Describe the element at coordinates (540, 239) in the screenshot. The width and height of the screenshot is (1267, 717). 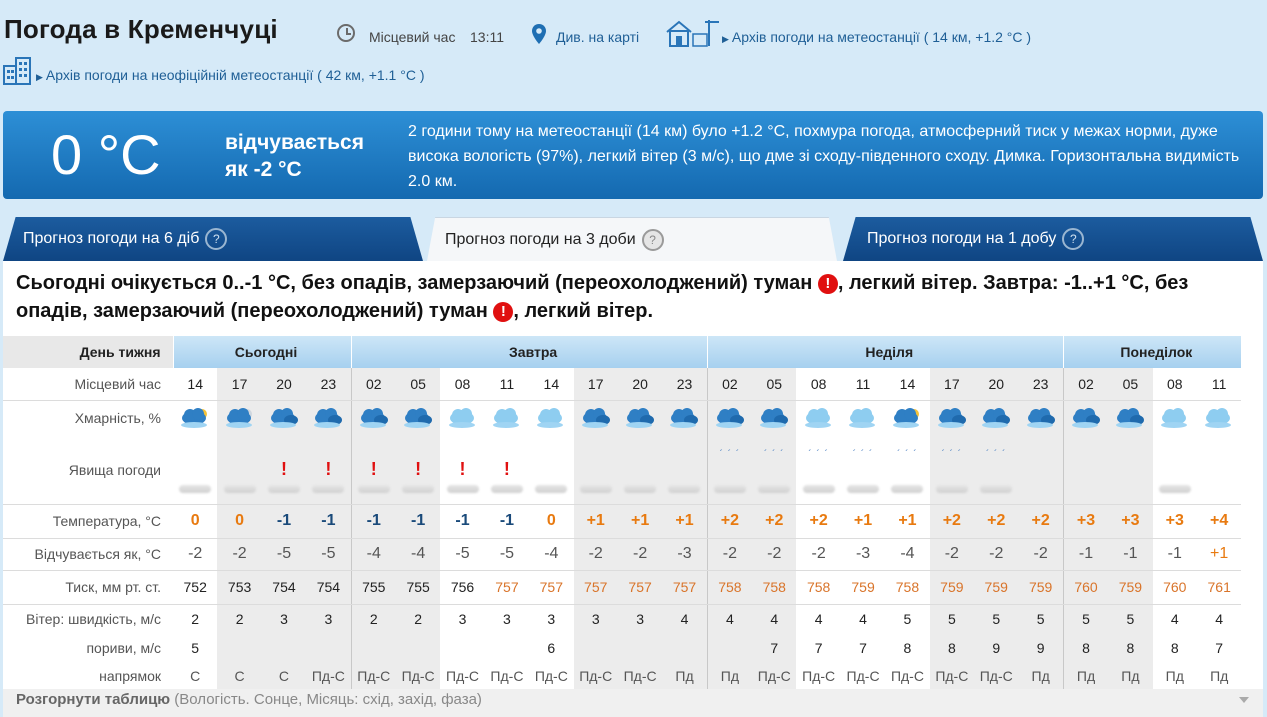
I see `tab-3-days-label: Прогноз погоди на 3 доби` at that location.